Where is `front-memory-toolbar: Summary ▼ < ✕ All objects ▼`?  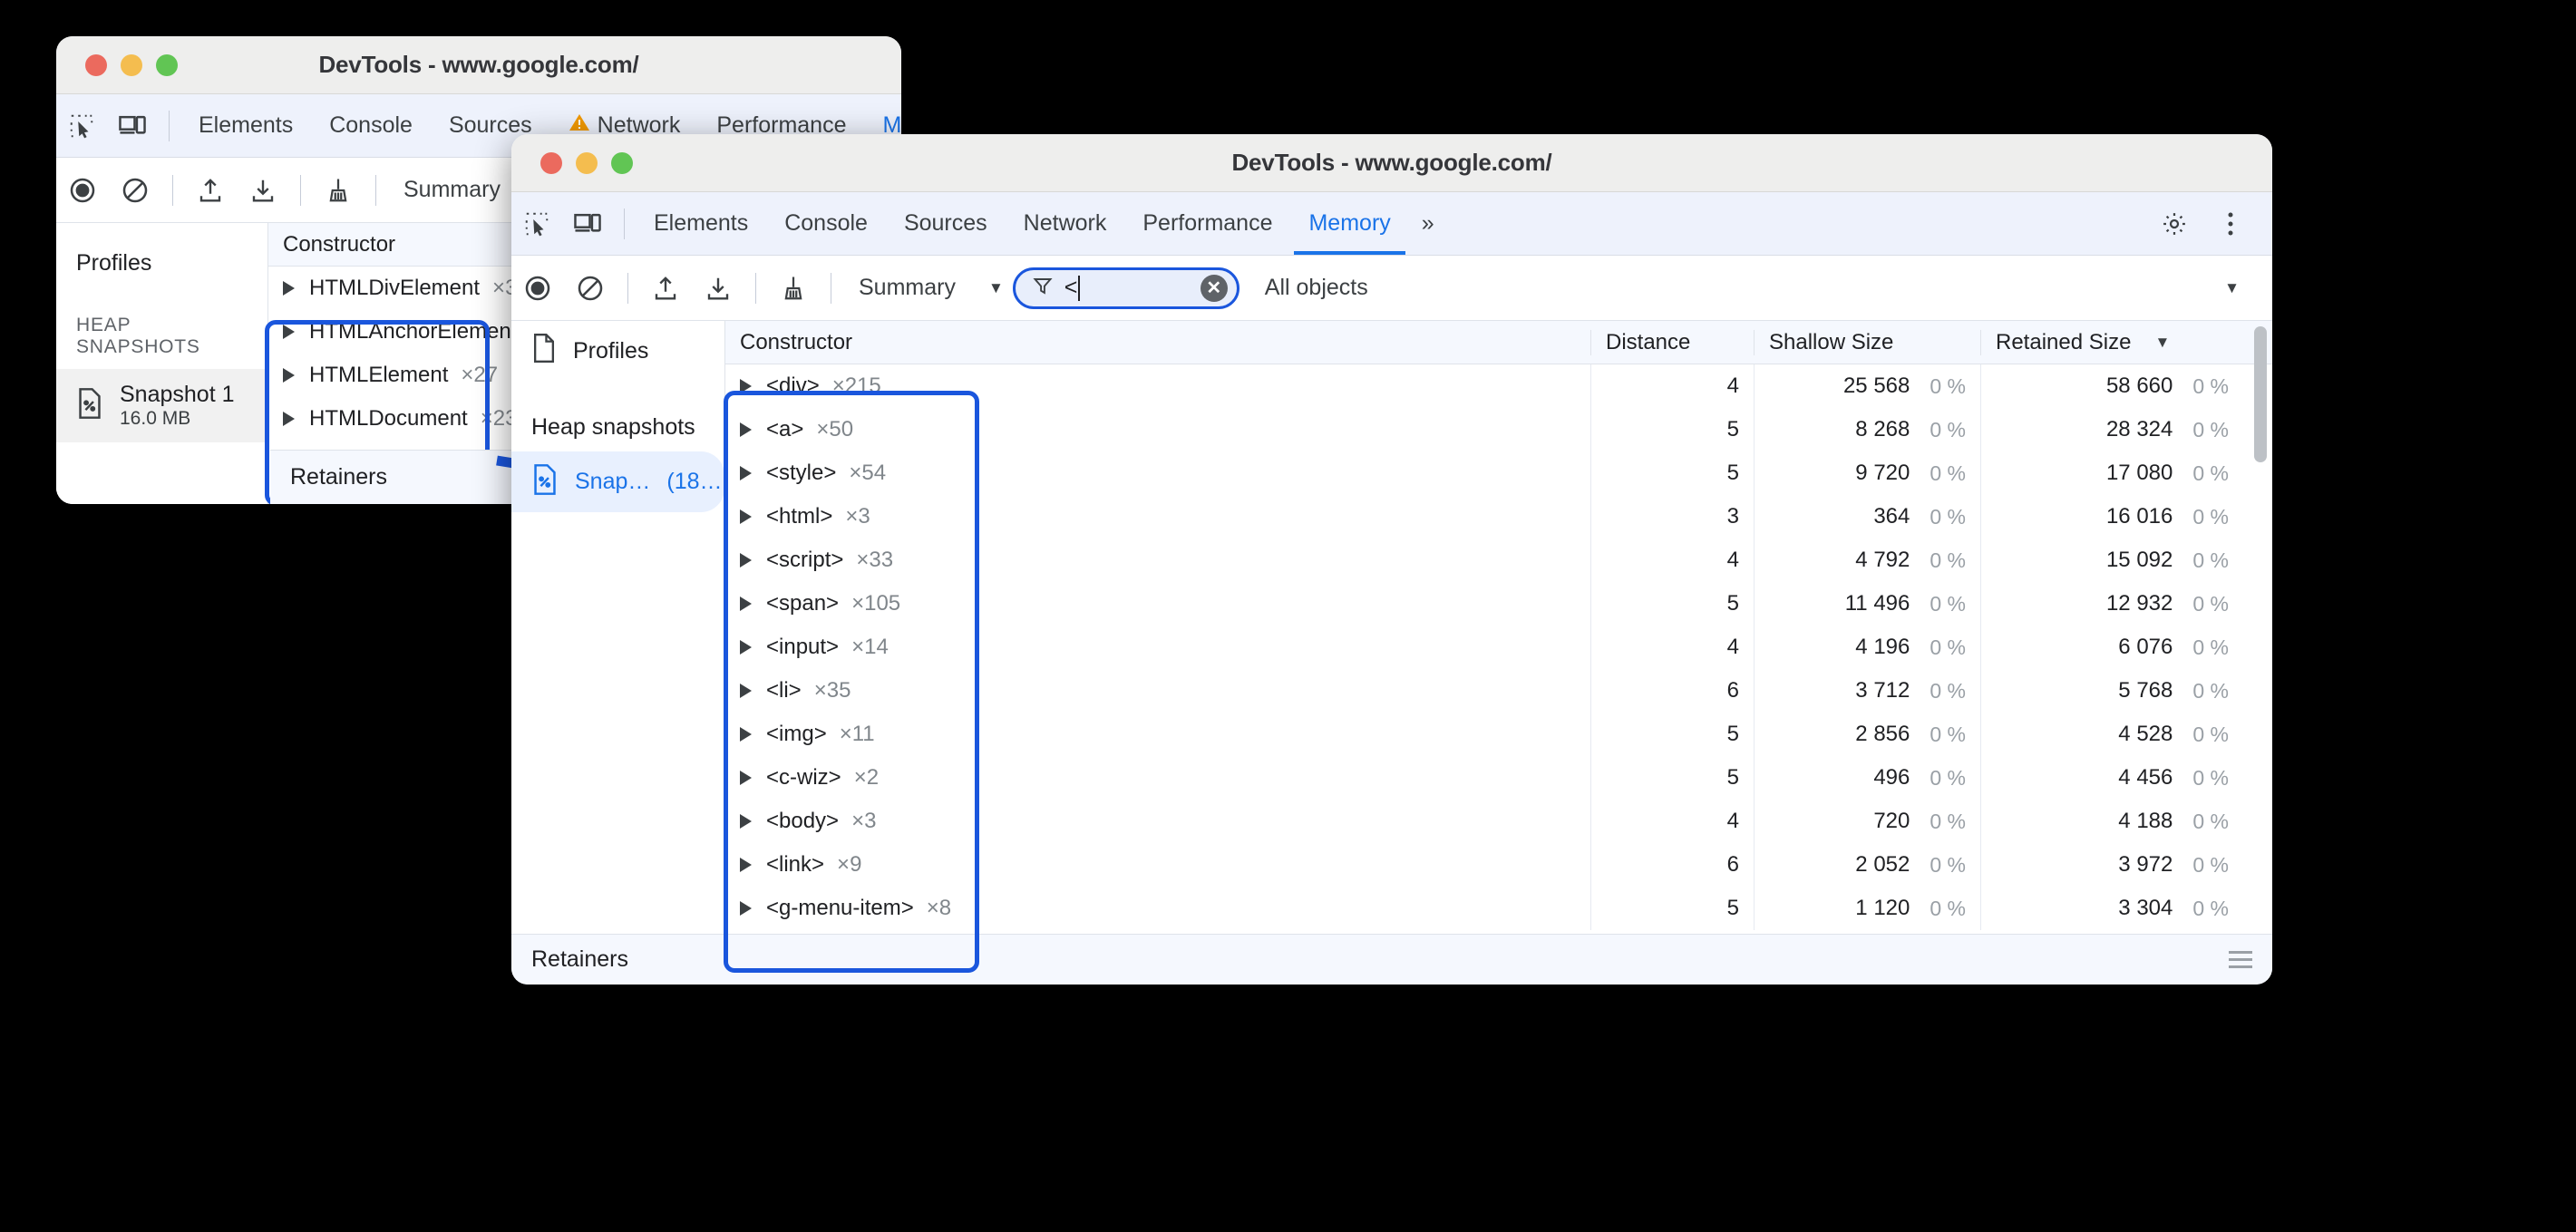
front-memory-toolbar: Summary ▼ < ✕ All objects ▼ is located at coordinates (1391, 288).